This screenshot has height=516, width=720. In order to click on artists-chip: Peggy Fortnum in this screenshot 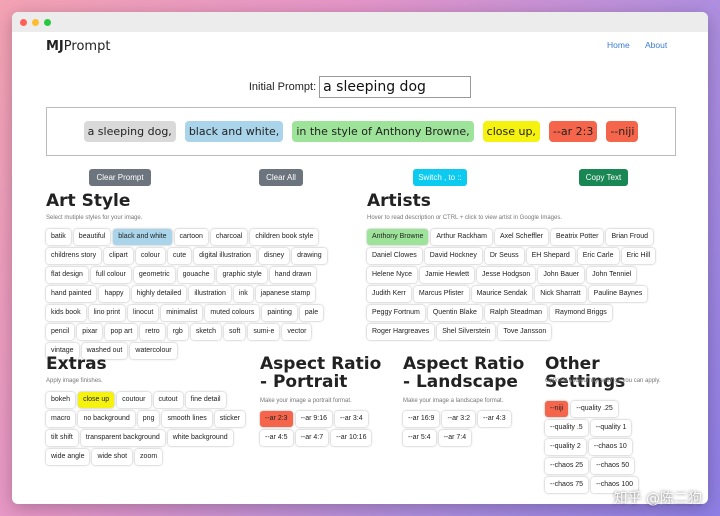, I will do `click(396, 313)`.